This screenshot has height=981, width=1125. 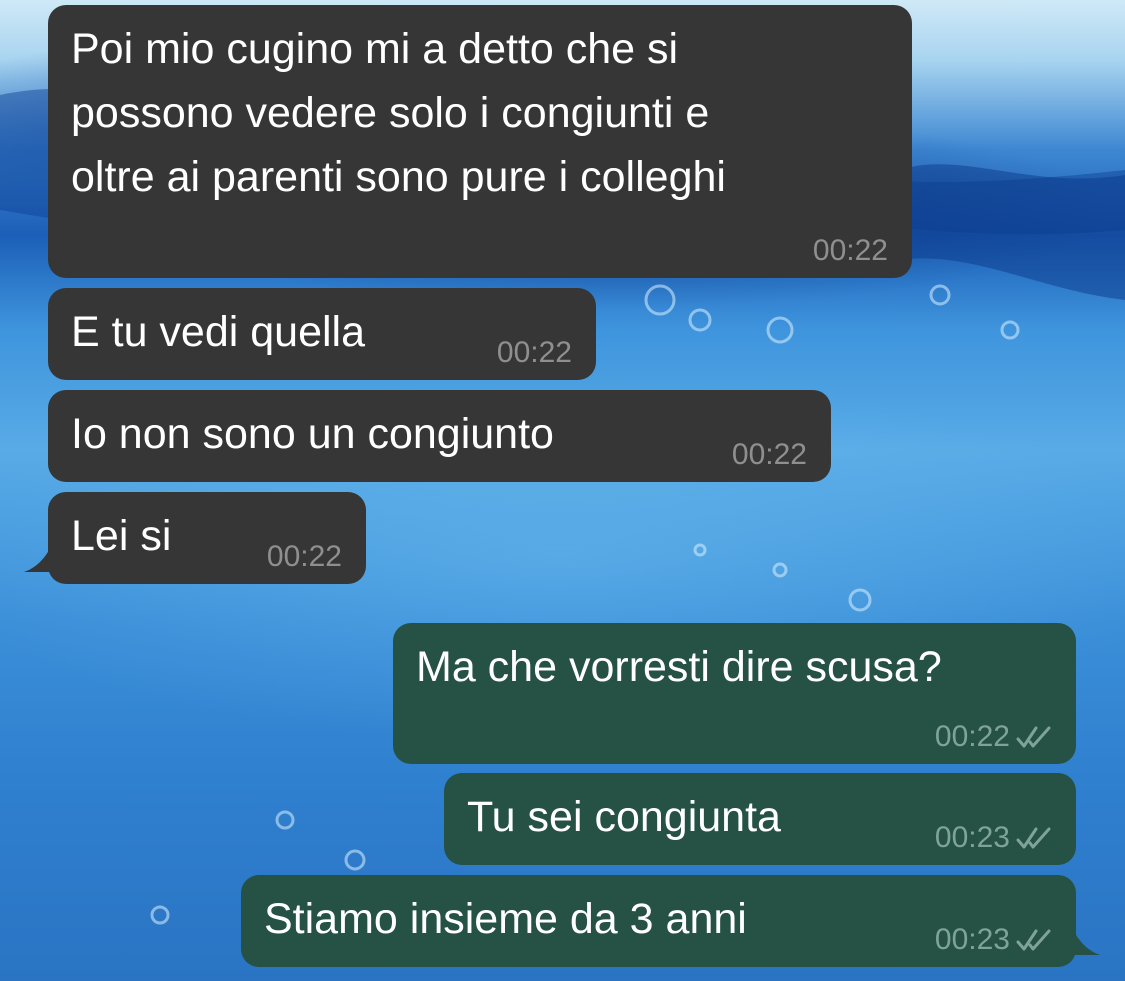 I want to click on message-bubble-incoming: E tu vedi quella 00:22, so click(x=322, y=334).